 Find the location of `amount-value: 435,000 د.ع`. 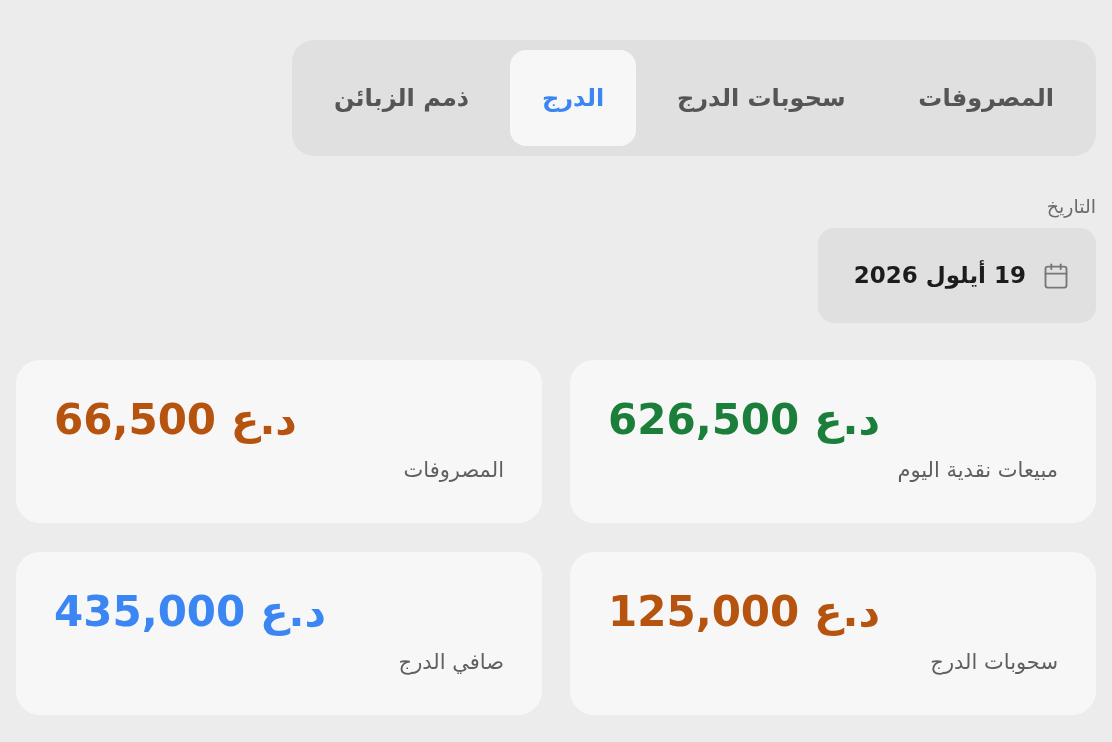

amount-value: 435,000 د.ع is located at coordinates (190, 612).